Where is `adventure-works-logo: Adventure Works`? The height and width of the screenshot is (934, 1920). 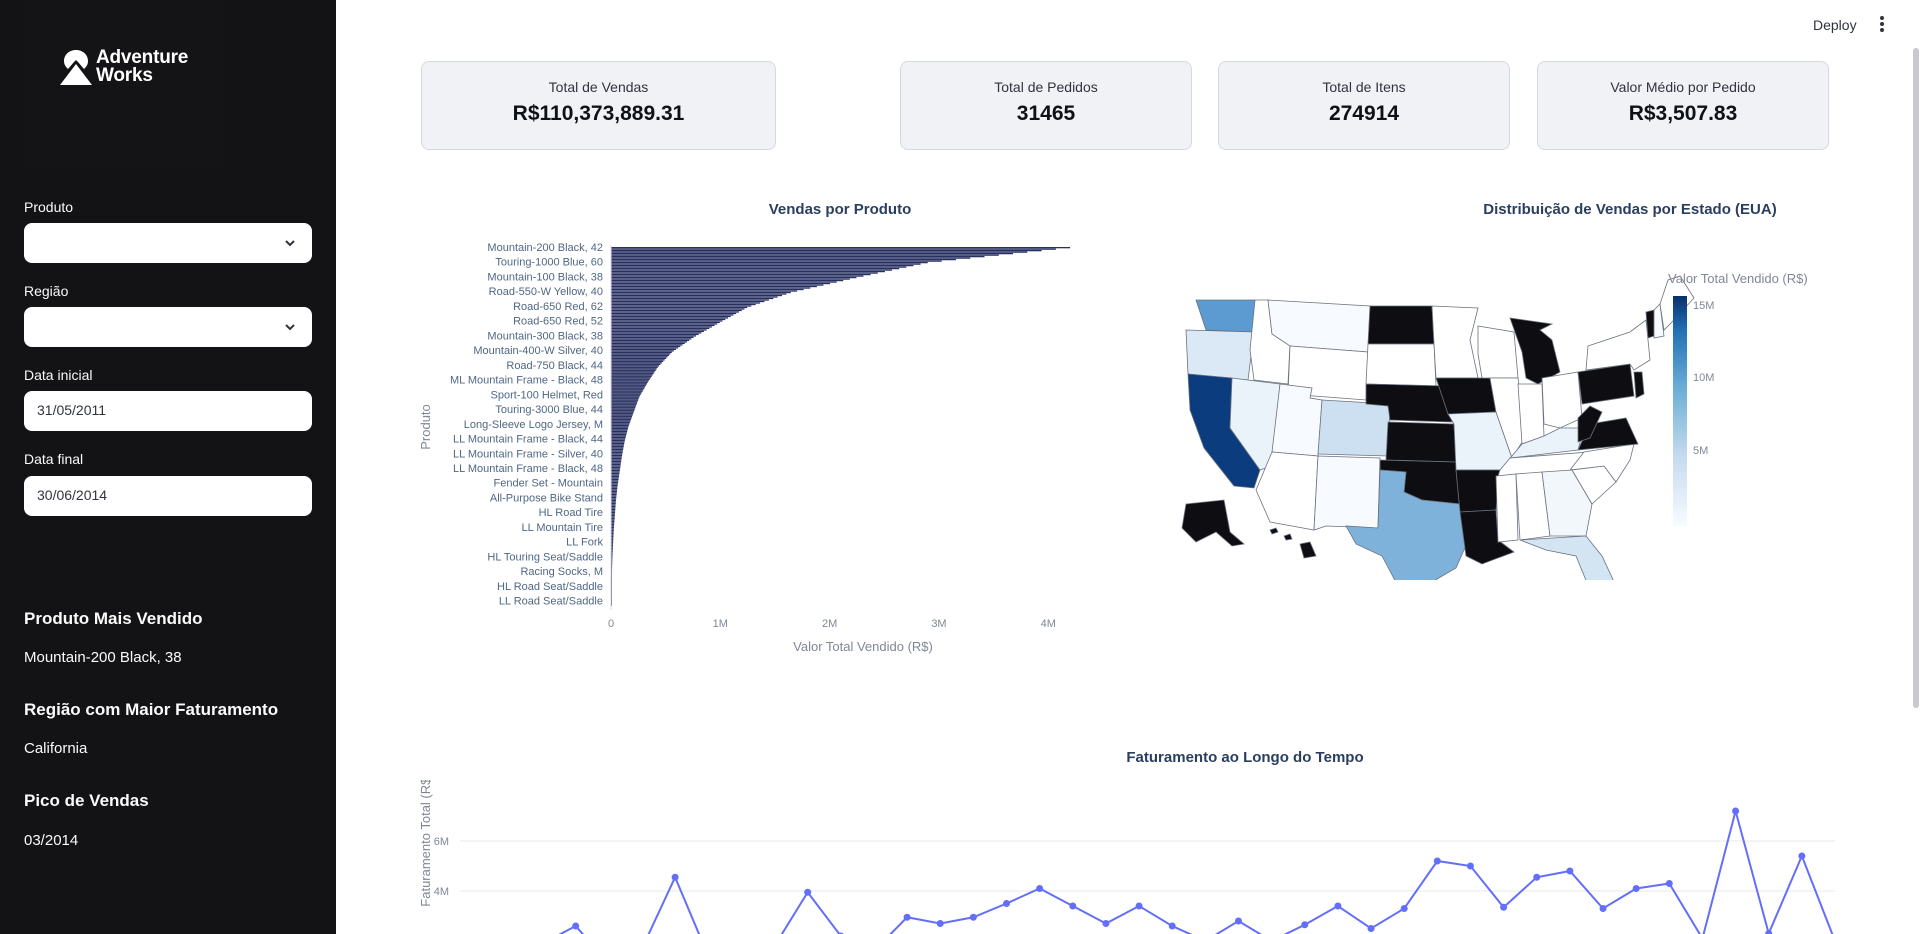
adventure-works-logo: Adventure Works is located at coordinates (123, 67).